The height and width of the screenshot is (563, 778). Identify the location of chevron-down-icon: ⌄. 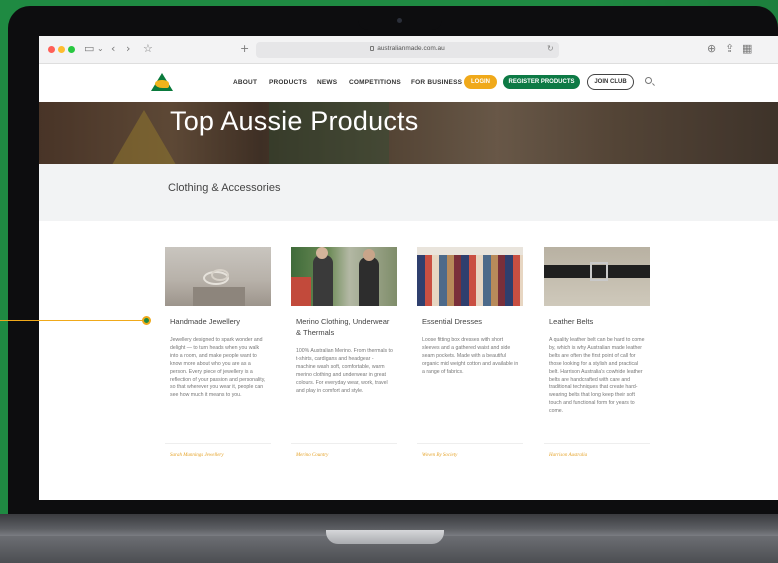
(100, 49).